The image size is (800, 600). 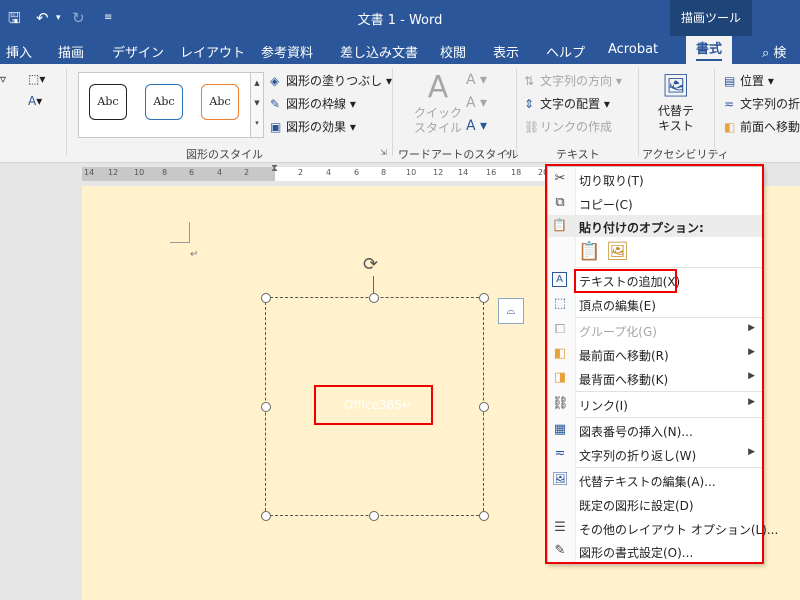 I want to click on tab-format: 書式, so click(x=709, y=50).